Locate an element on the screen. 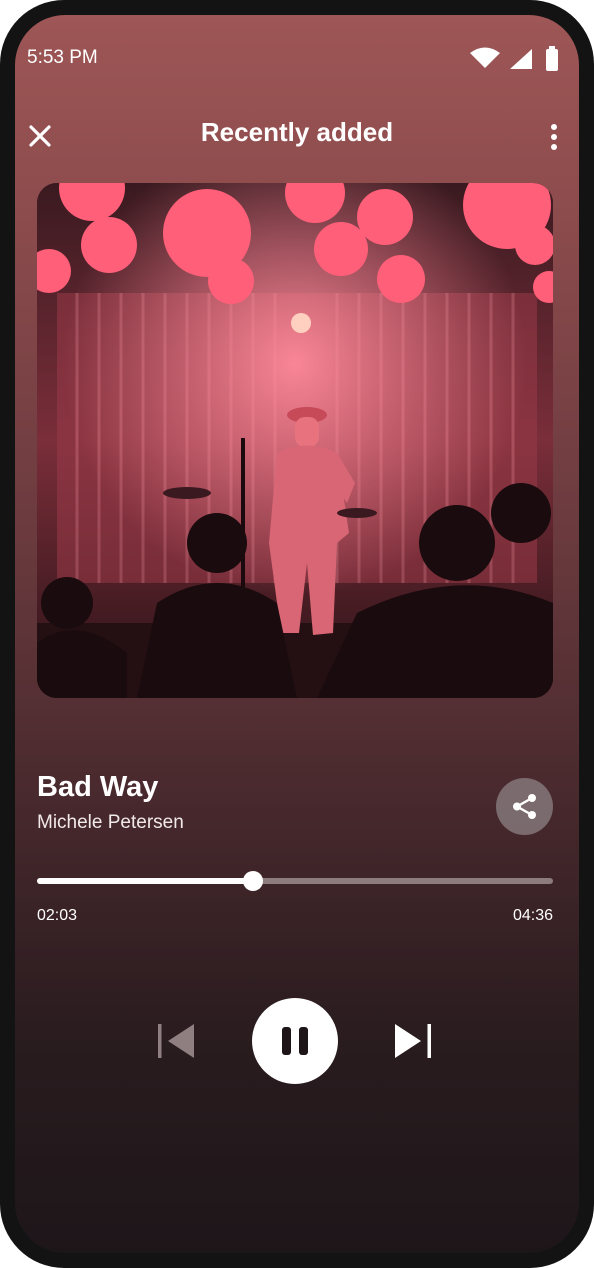 Image resolution: width=594 pixels, height=1268 pixels. skip-next-icon is located at coordinates (413, 1041).